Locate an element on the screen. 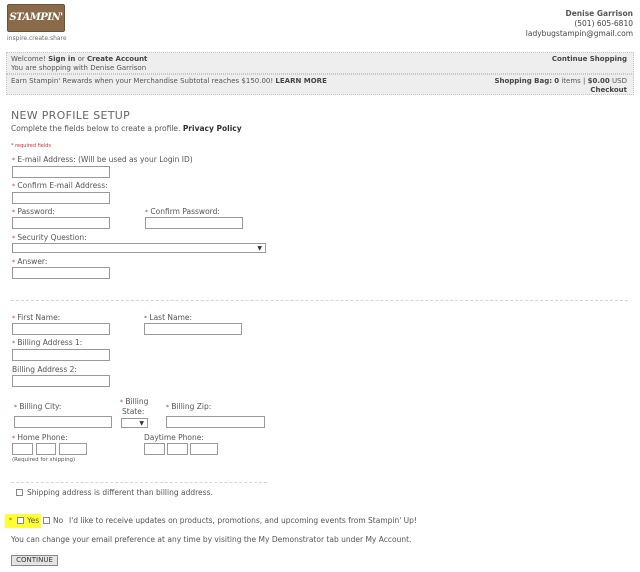  contact-name: Denise Garrison is located at coordinates (599, 13).